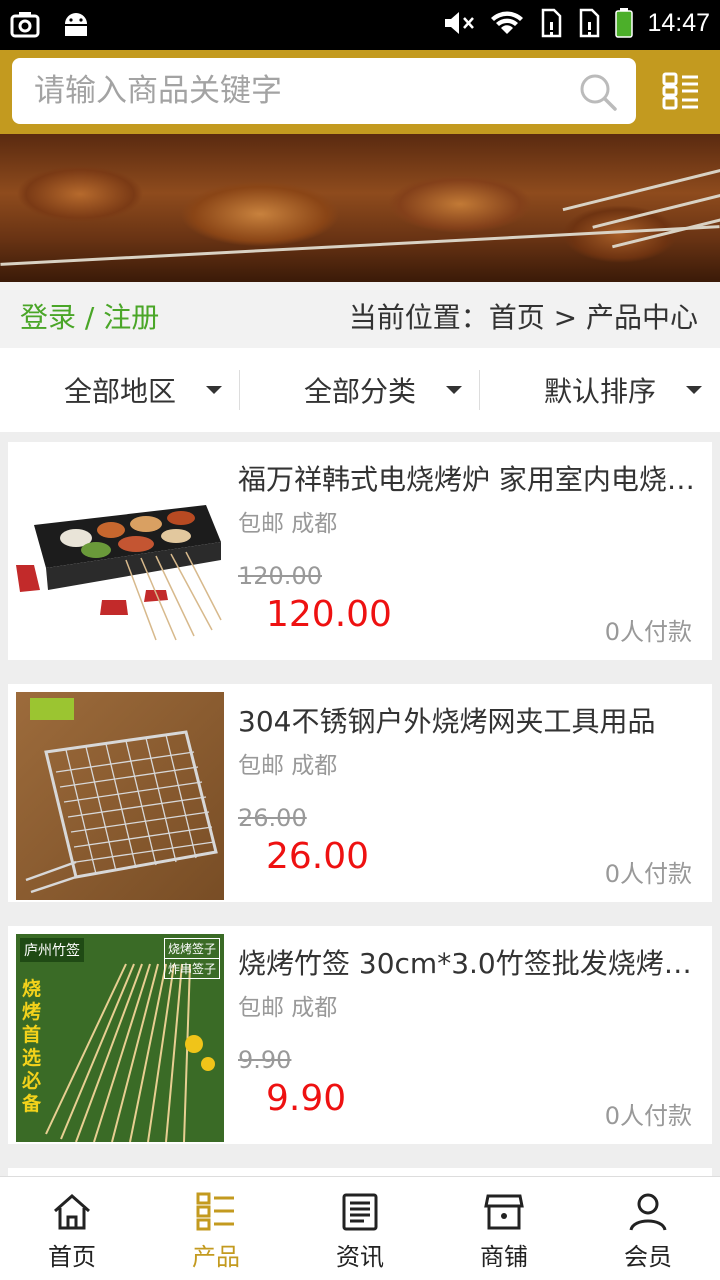 The width and height of the screenshot is (720, 1280). What do you see at coordinates (360, 208) in the screenshot?
I see `banner-image` at bounding box center [360, 208].